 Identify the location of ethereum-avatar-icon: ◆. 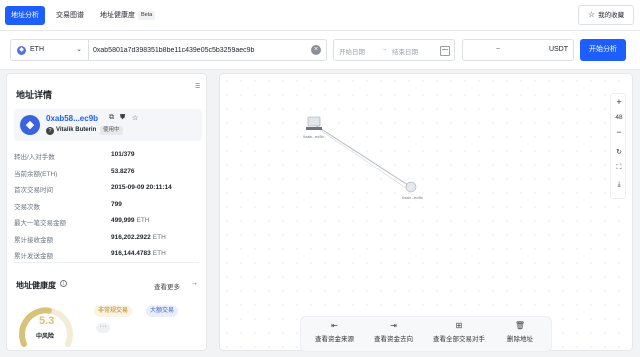
(30, 125).